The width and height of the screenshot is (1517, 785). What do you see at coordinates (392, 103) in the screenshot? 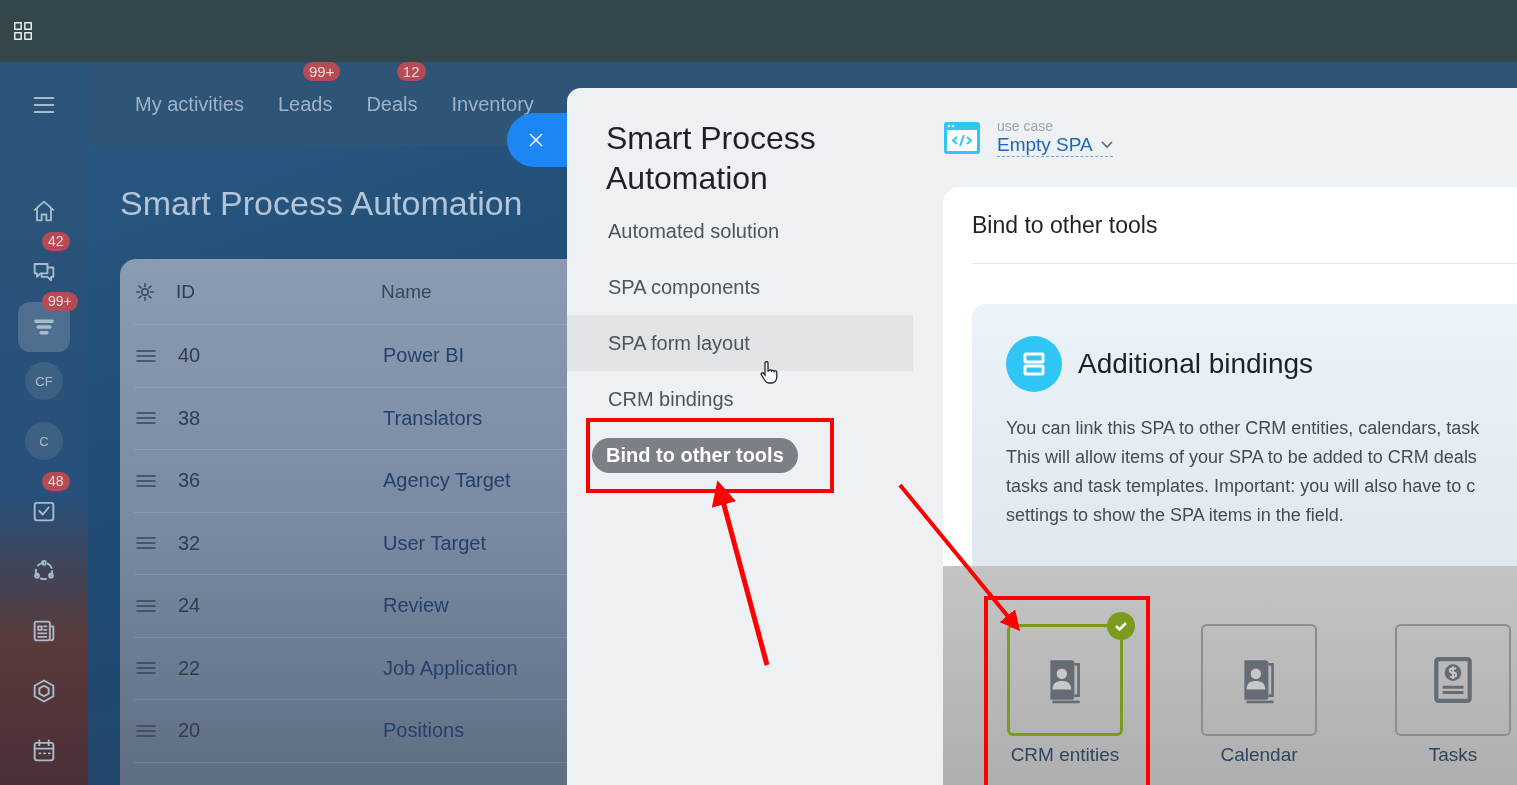
I see `nav-tab: Deals` at bounding box center [392, 103].